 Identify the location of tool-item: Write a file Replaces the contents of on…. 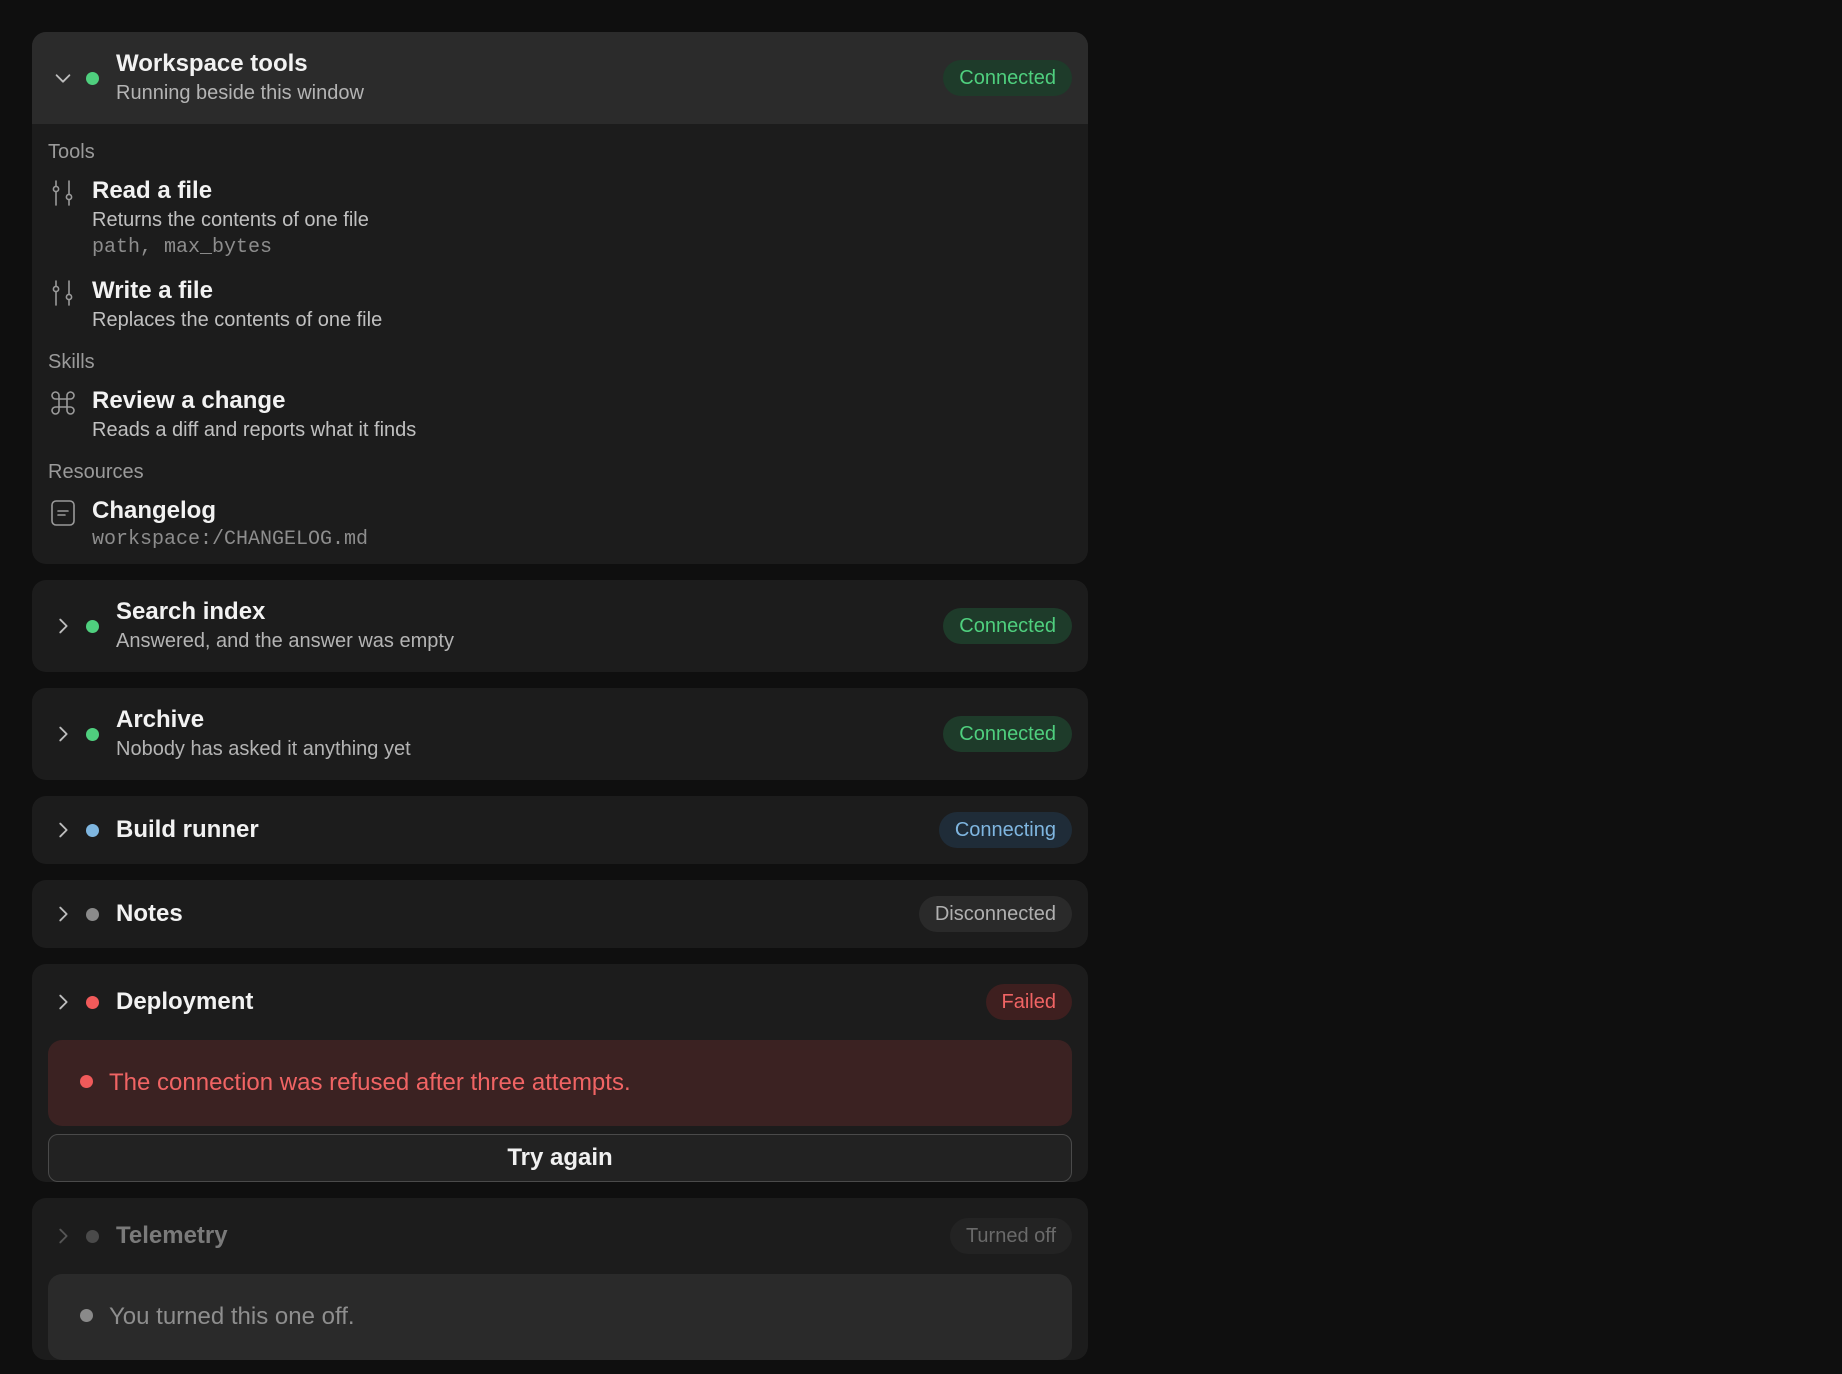
(560, 305).